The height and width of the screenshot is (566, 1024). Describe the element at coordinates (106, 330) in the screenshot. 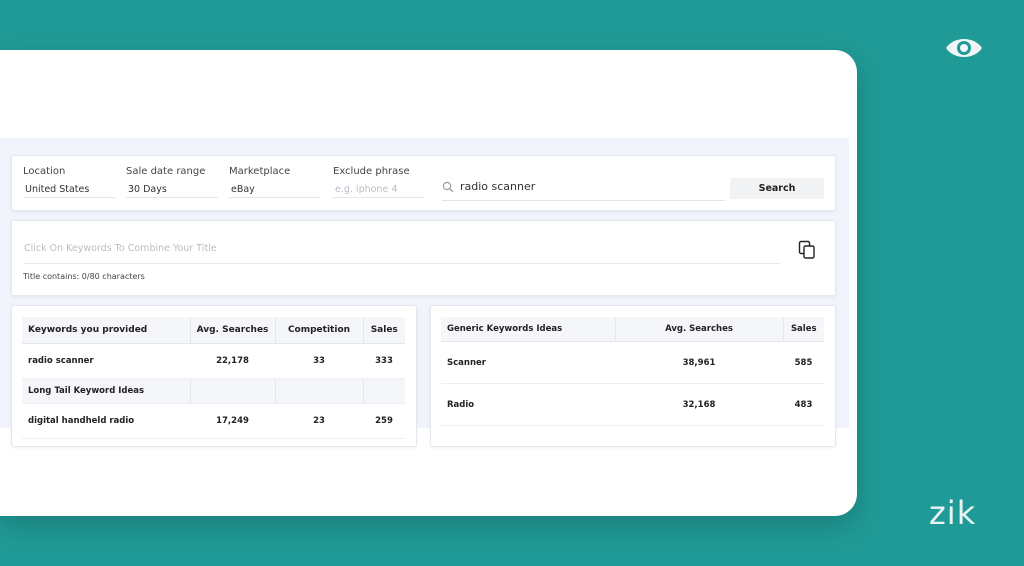

I see `column-header-keyword: Keywords you provided` at that location.